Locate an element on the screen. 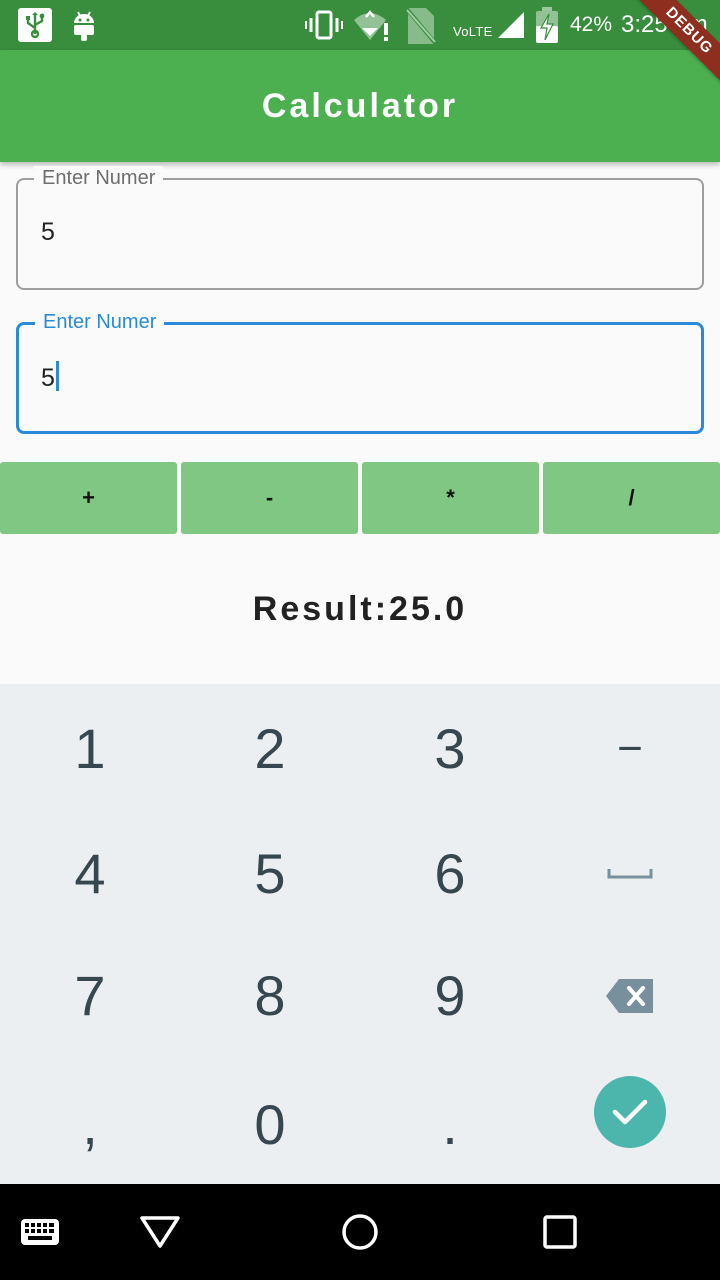 The height and width of the screenshot is (1280, 720). backspace-icon is located at coordinates (629, 995).